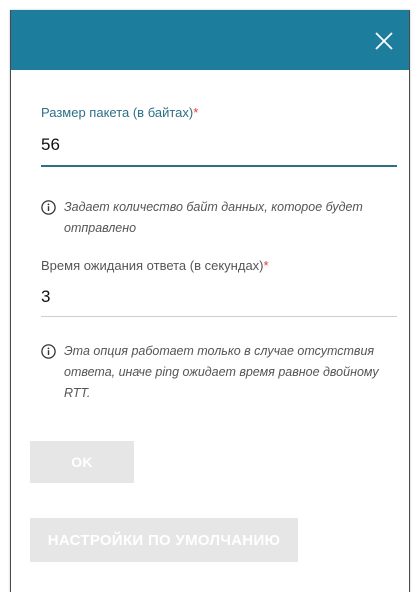 The height and width of the screenshot is (592, 420). Describe the element at coordinates (219, 316) in the screenshot. I see `timeout-underline` at that location.